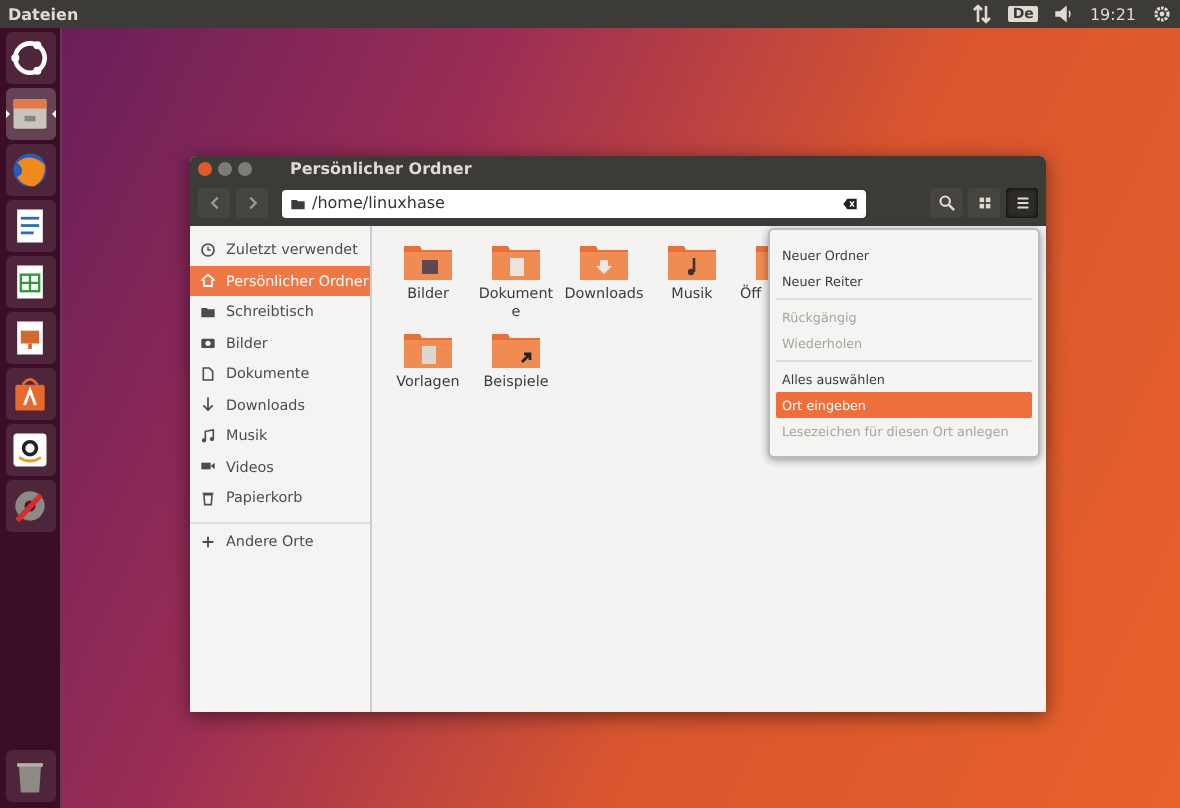 This screenshot has height=808, width=1180. Describe the element at coordinates (208, 342) in the screenshot. I see `camera-icon` at that location.